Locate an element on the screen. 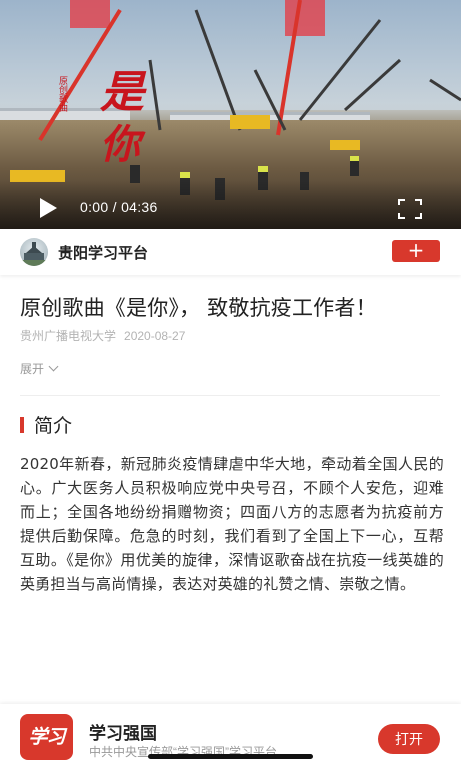  expand-label: 展开 is located at coordinates (32, 369).